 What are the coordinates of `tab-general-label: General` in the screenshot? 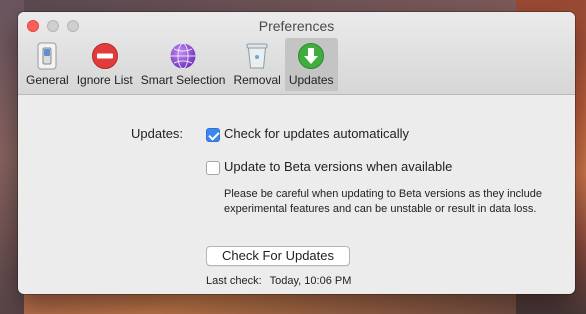 It's located at (47, 80).